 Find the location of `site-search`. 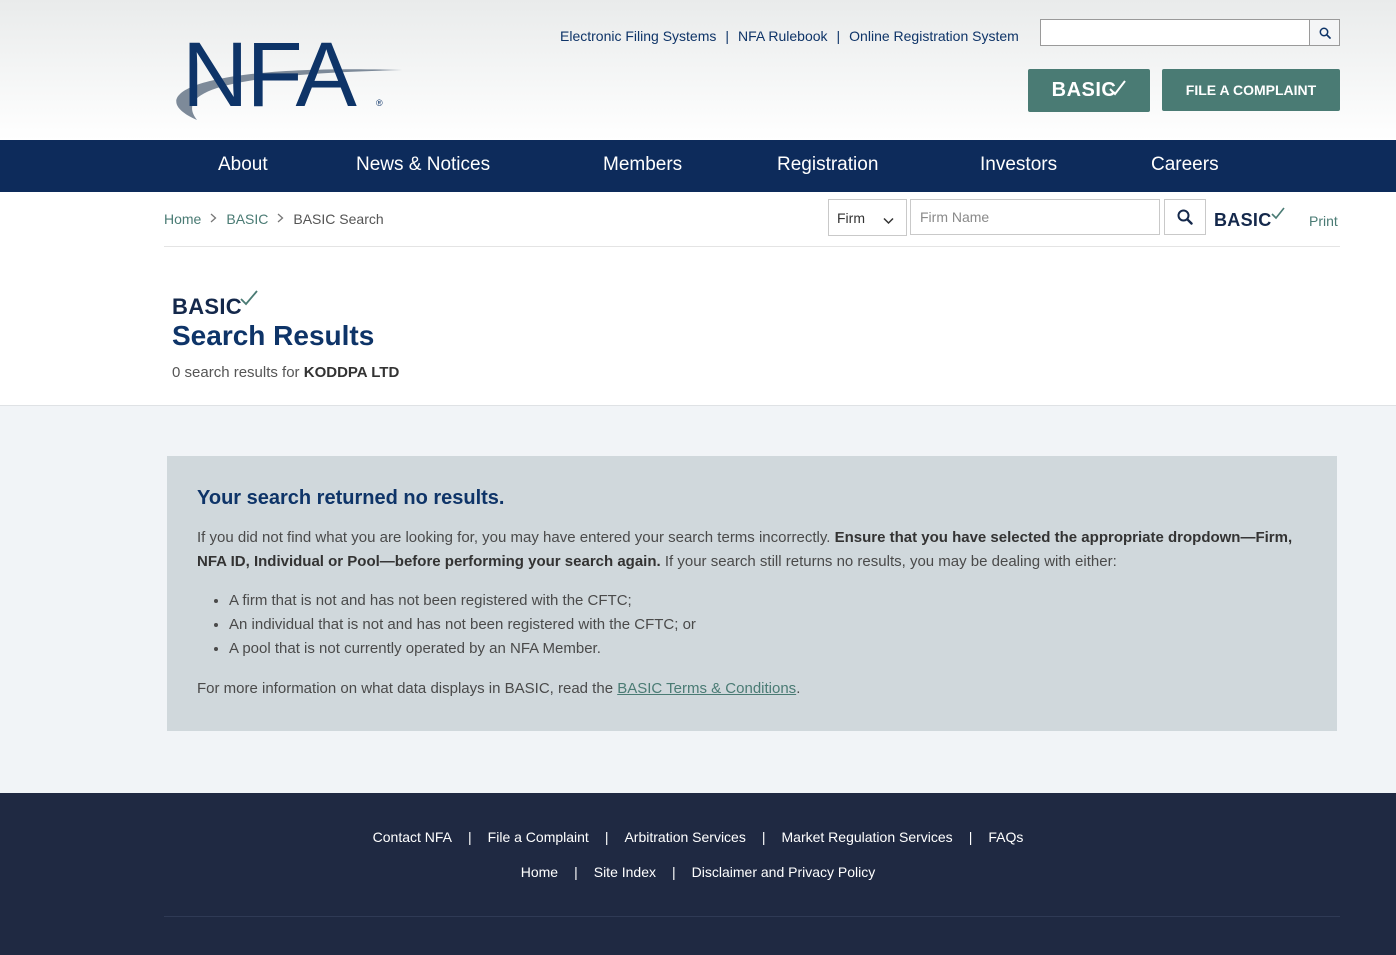

site-search is located at coordinates (1190, 32).